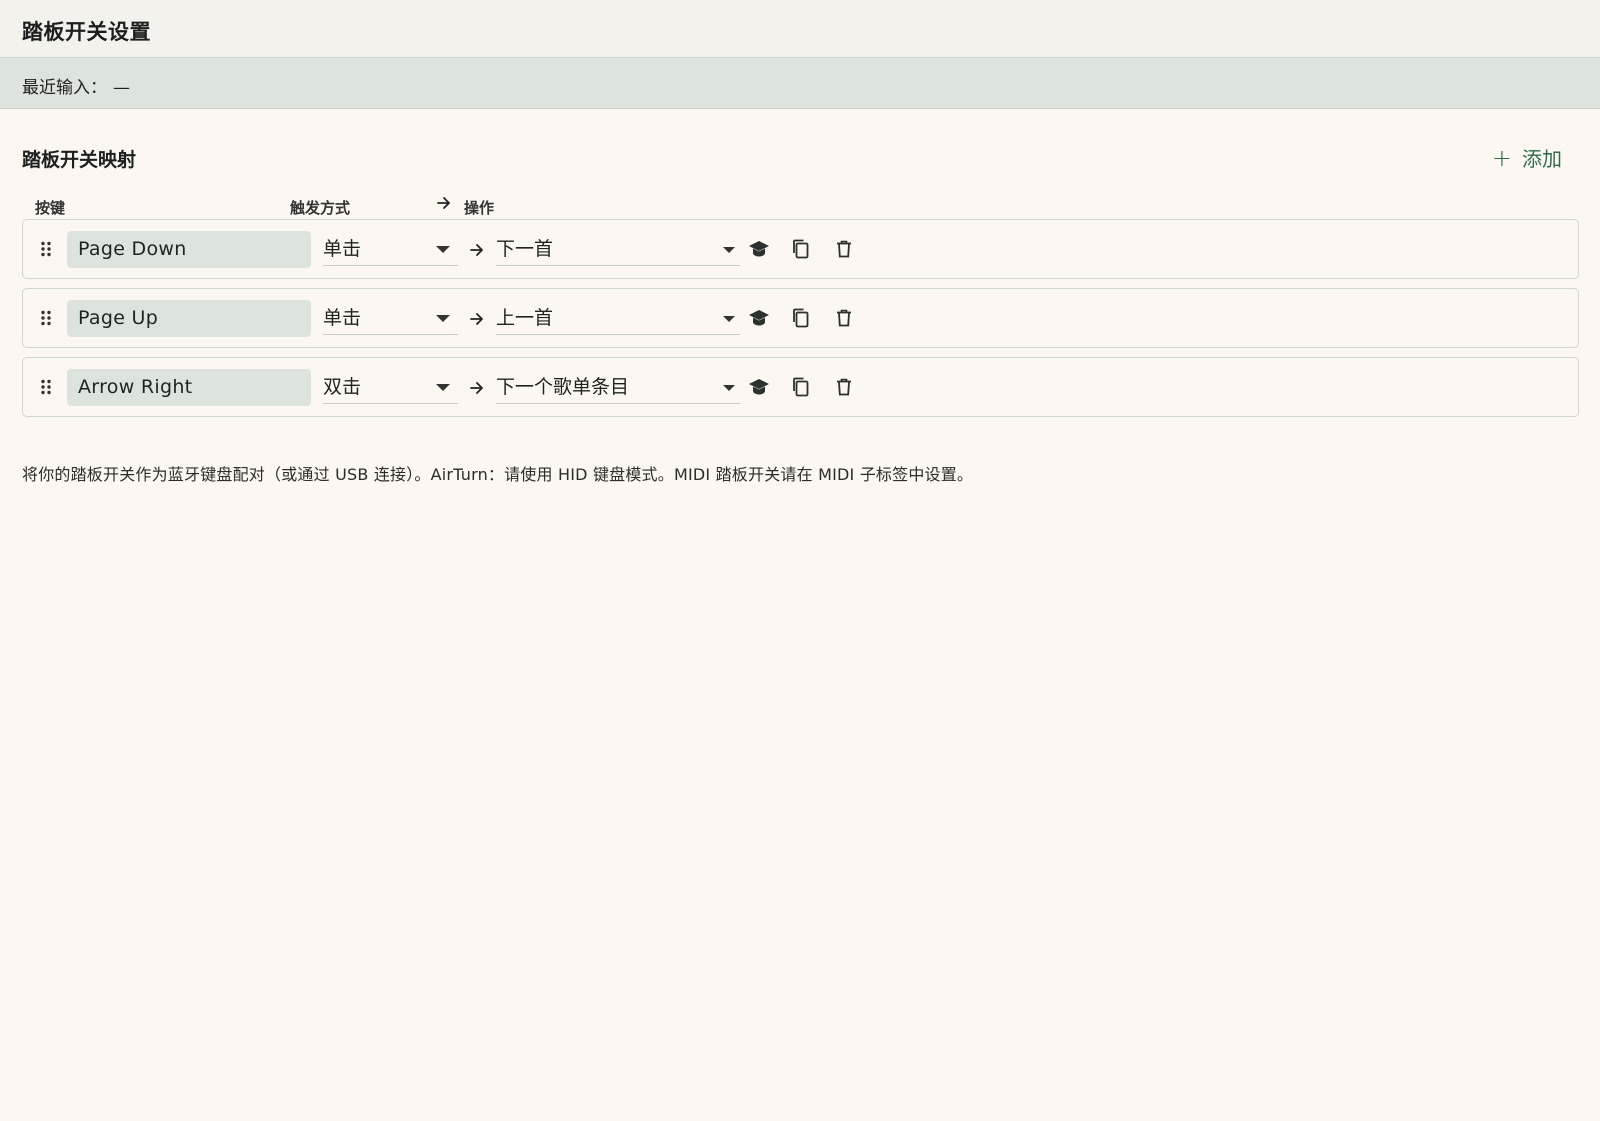  What do you see at coordinates (1501, 157) in the screenshot?
I see `plus-icon: +` at bounding box center [1501, 157].